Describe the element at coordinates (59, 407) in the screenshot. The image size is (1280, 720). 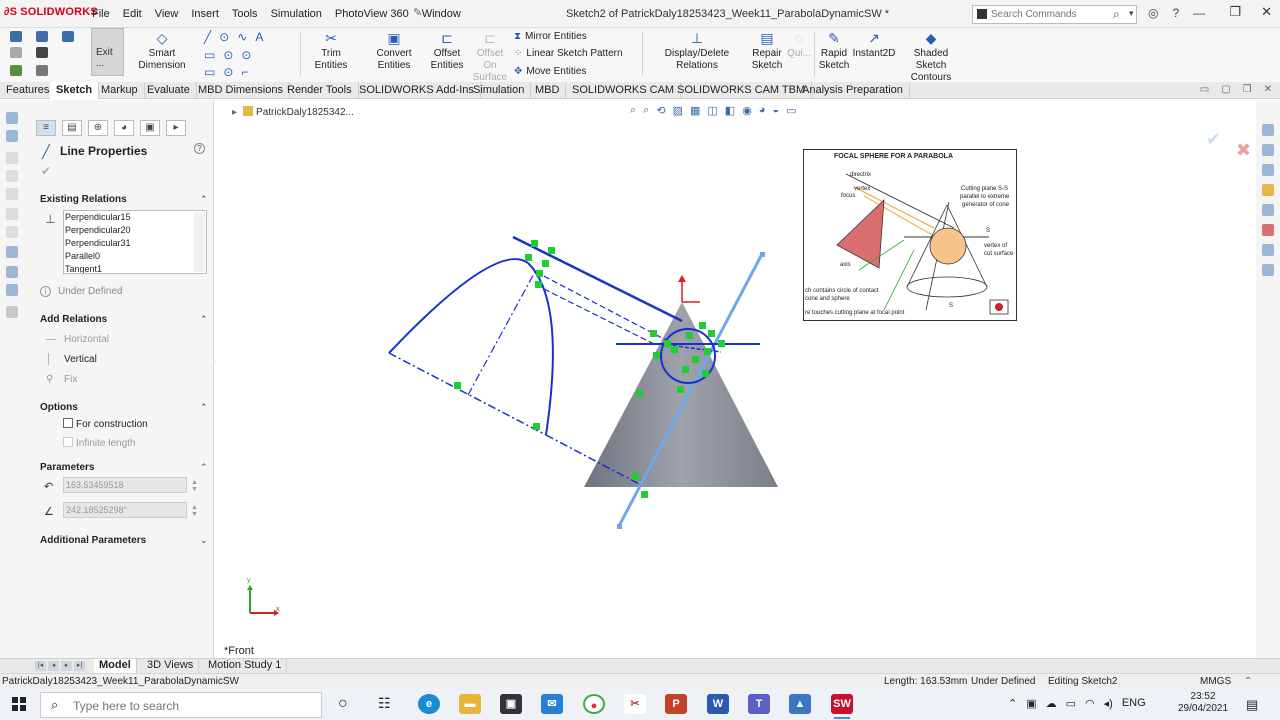
I see `options-header: Options` at that location.